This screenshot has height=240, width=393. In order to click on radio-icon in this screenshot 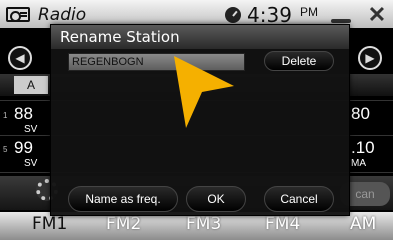, I will do `click(18, 14)`.